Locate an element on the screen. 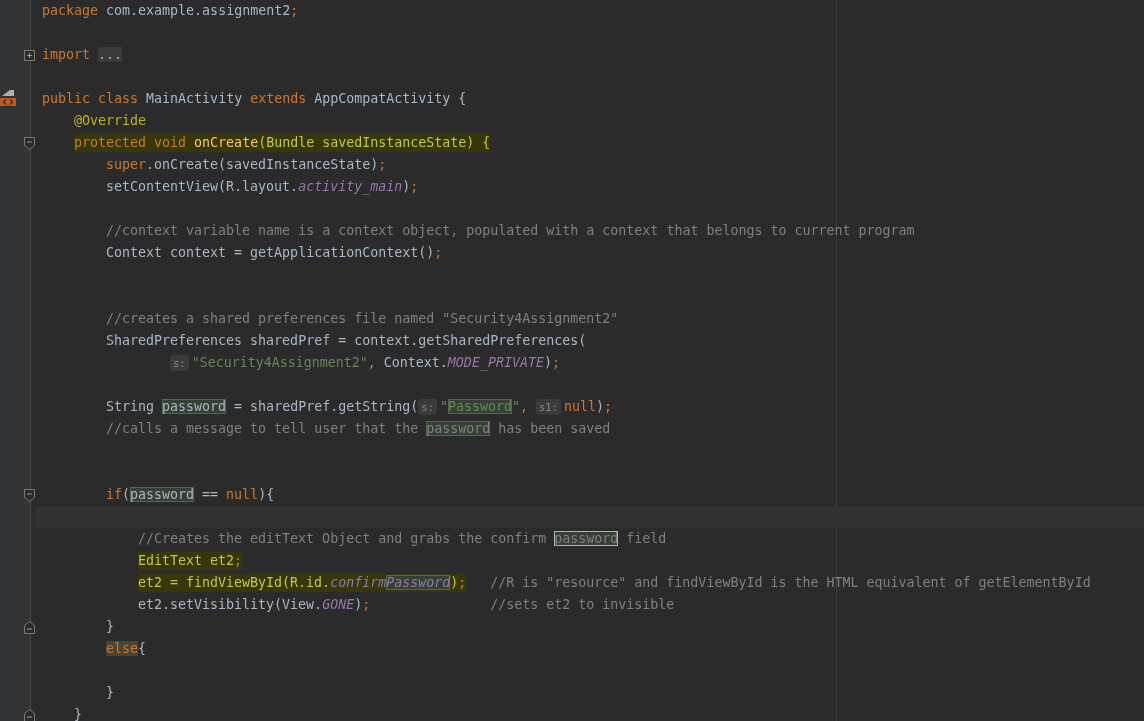  code-text: SharedPreferences sharedPref = context.getSharedPreferences( is located at coordinates (346, 341).